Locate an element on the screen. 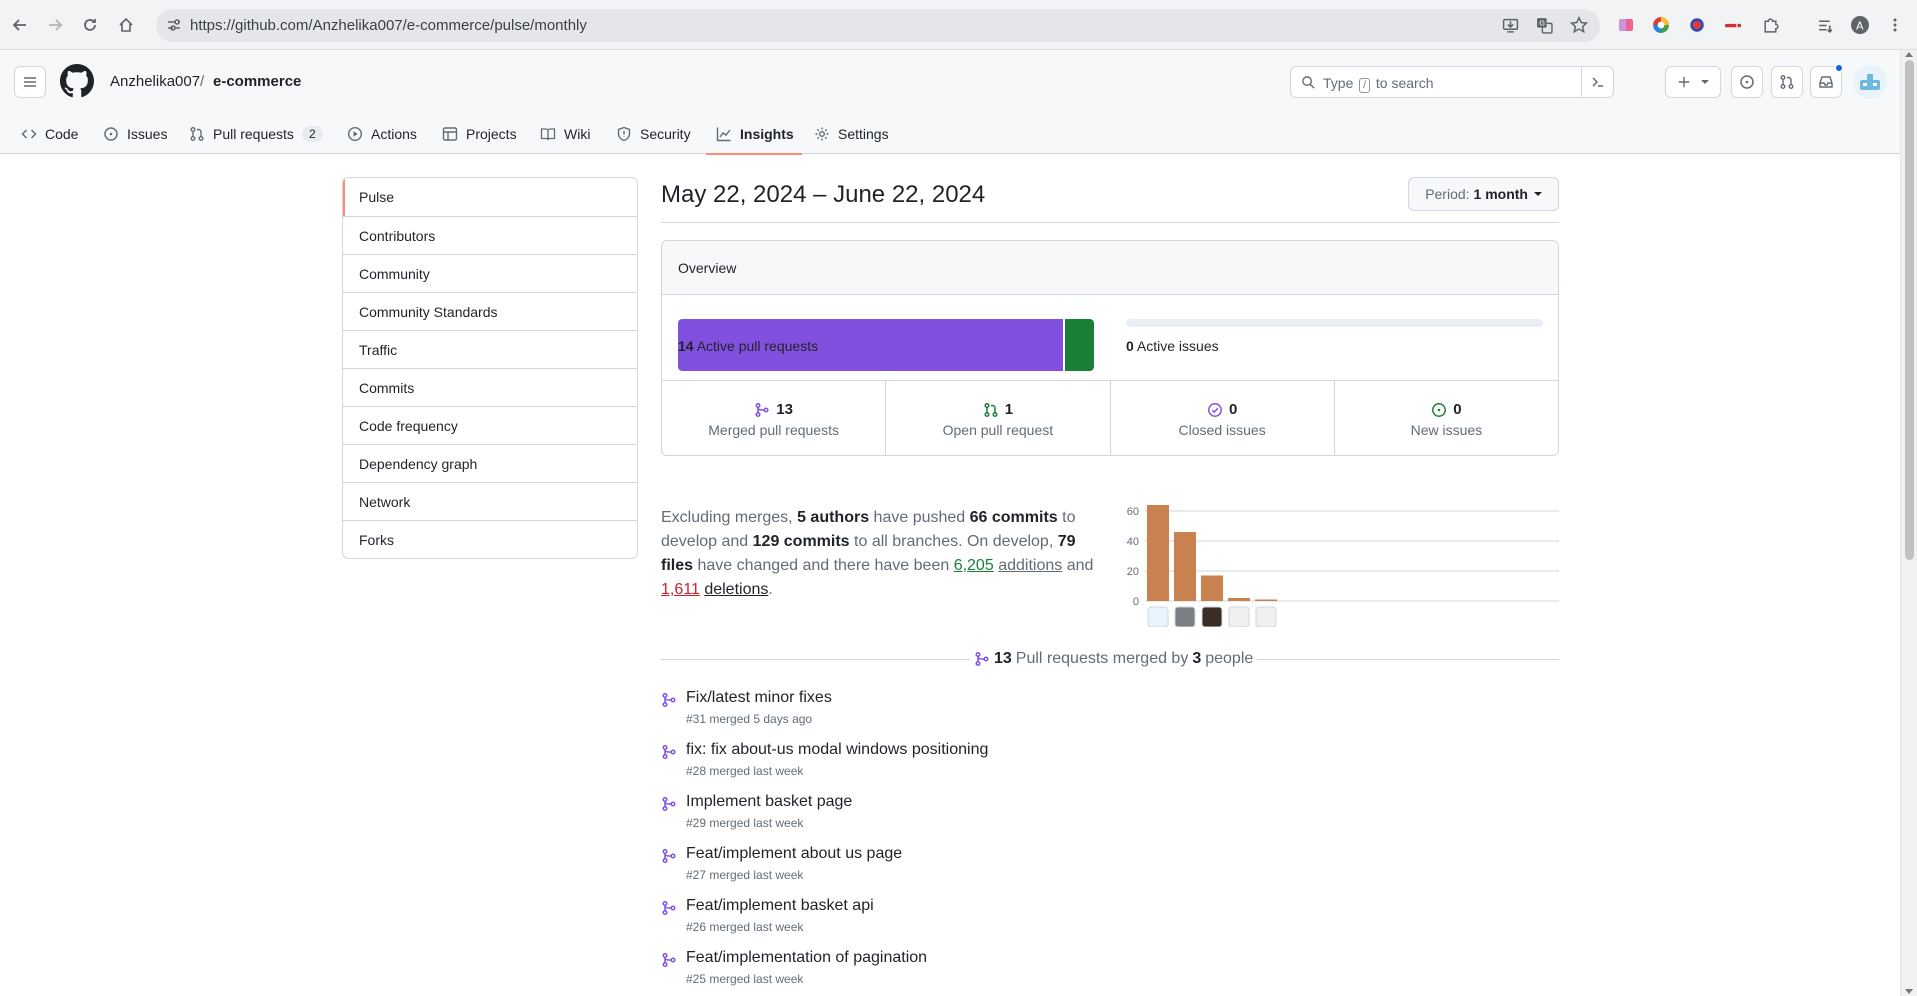  new-issues-stat: 0 New issues is located at coordinates (1445, 418).